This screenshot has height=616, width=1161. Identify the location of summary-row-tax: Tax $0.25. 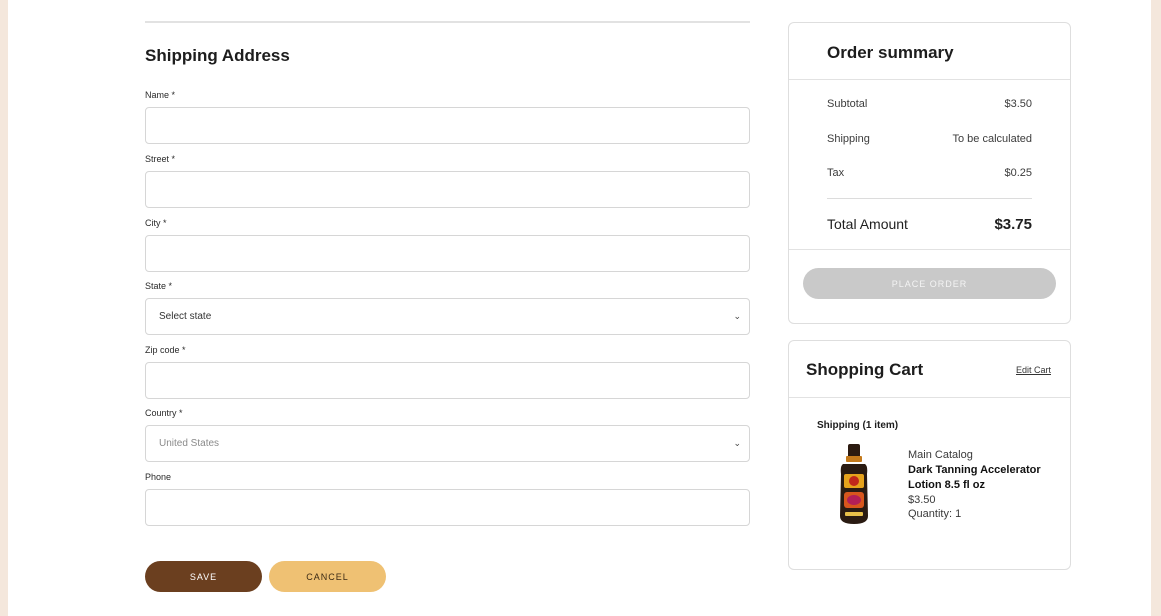
(929, 173).